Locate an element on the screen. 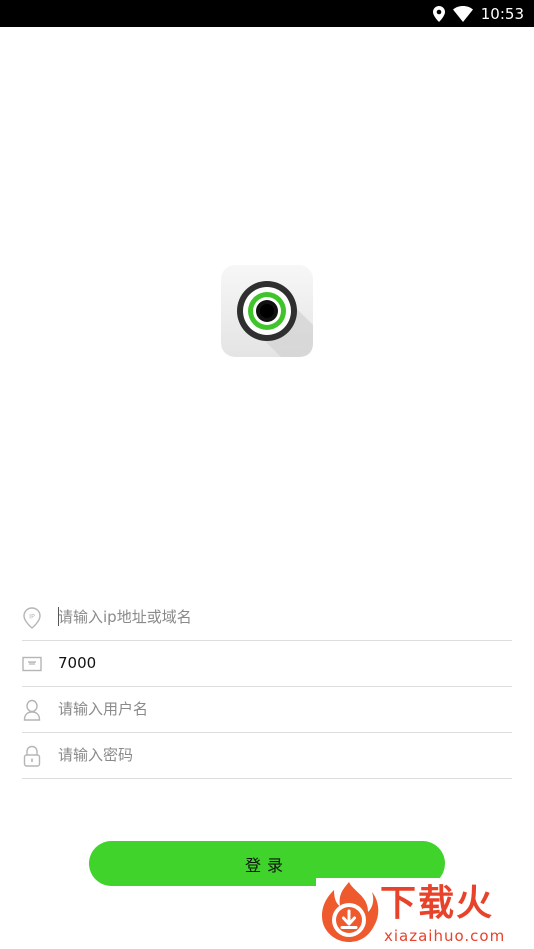 The height and width of the screenshot is (949, 534). svg-text: IP is located at coordinates (32, 616).